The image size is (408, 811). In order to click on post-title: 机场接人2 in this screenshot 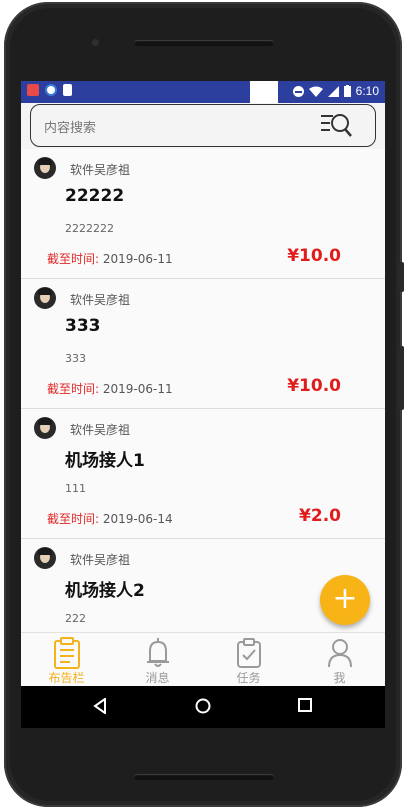, I will do `click(105, 591)`.